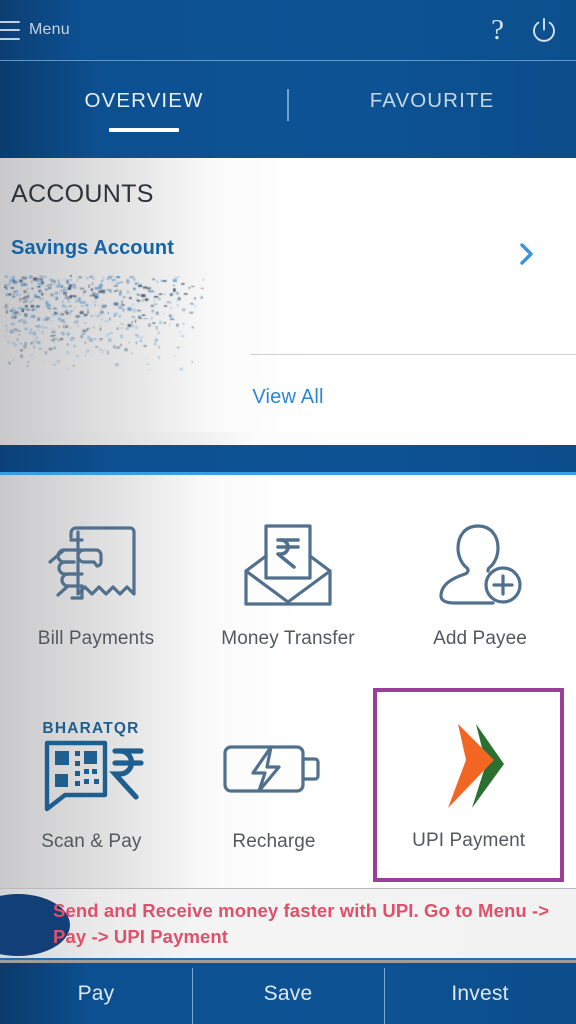 The image size is (576, 1024). I want to click on bottom-navigation-bar: Pay Save Invest, so click(288, 992).